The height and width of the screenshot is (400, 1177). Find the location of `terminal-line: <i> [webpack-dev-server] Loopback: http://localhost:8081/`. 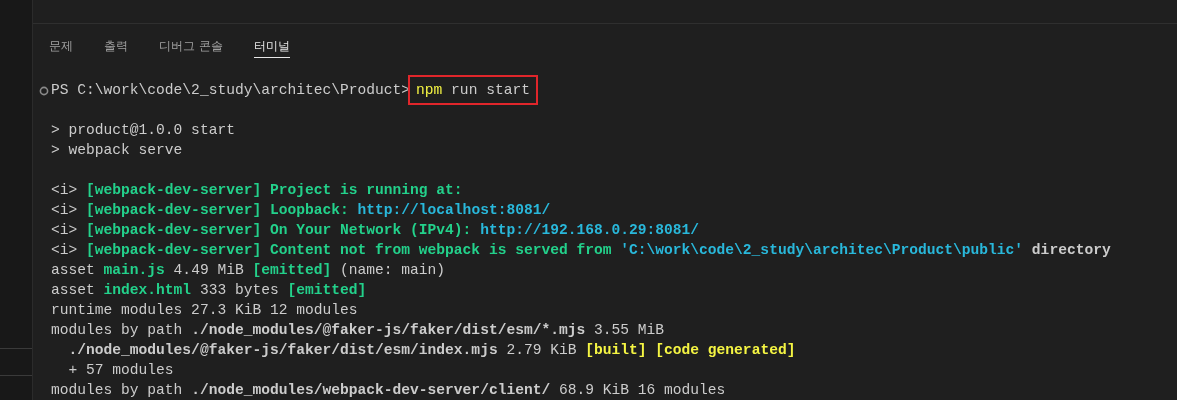

terminal-line: <i> [webpack-dev-server] Loopback: http://localhost:8081/ is located at coordinates (300, 210).